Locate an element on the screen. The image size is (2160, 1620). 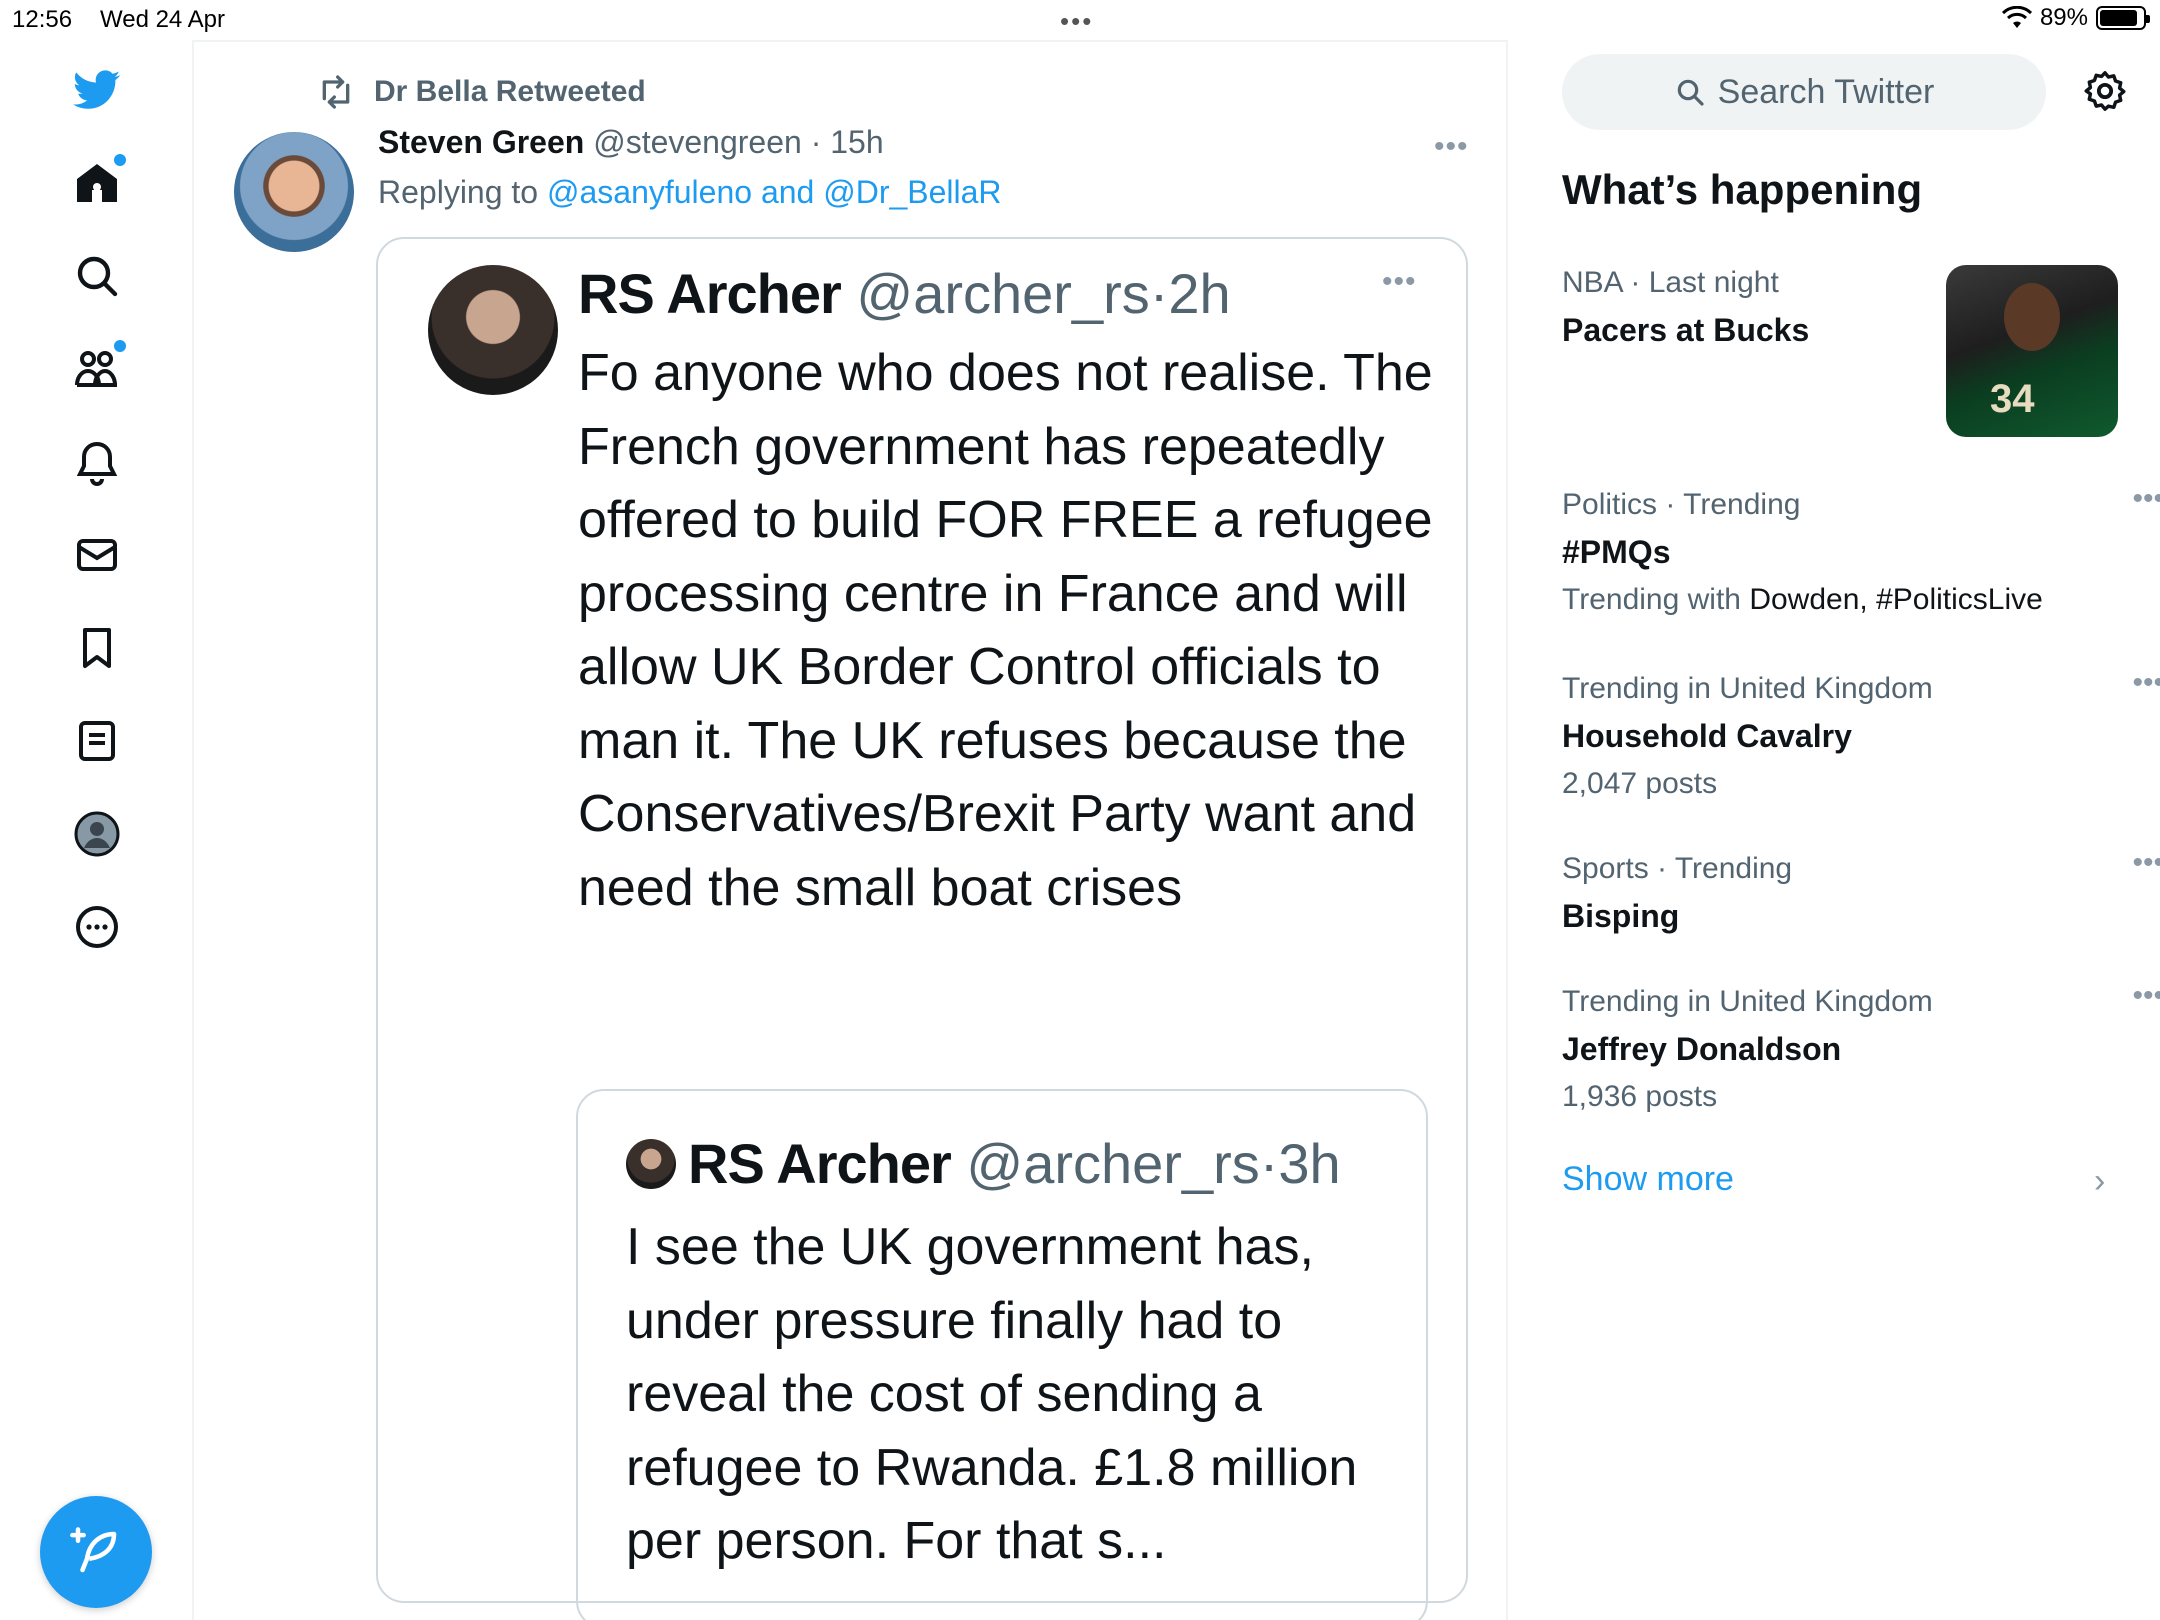
status-right: 89% is located at coordinates (2075, 18).